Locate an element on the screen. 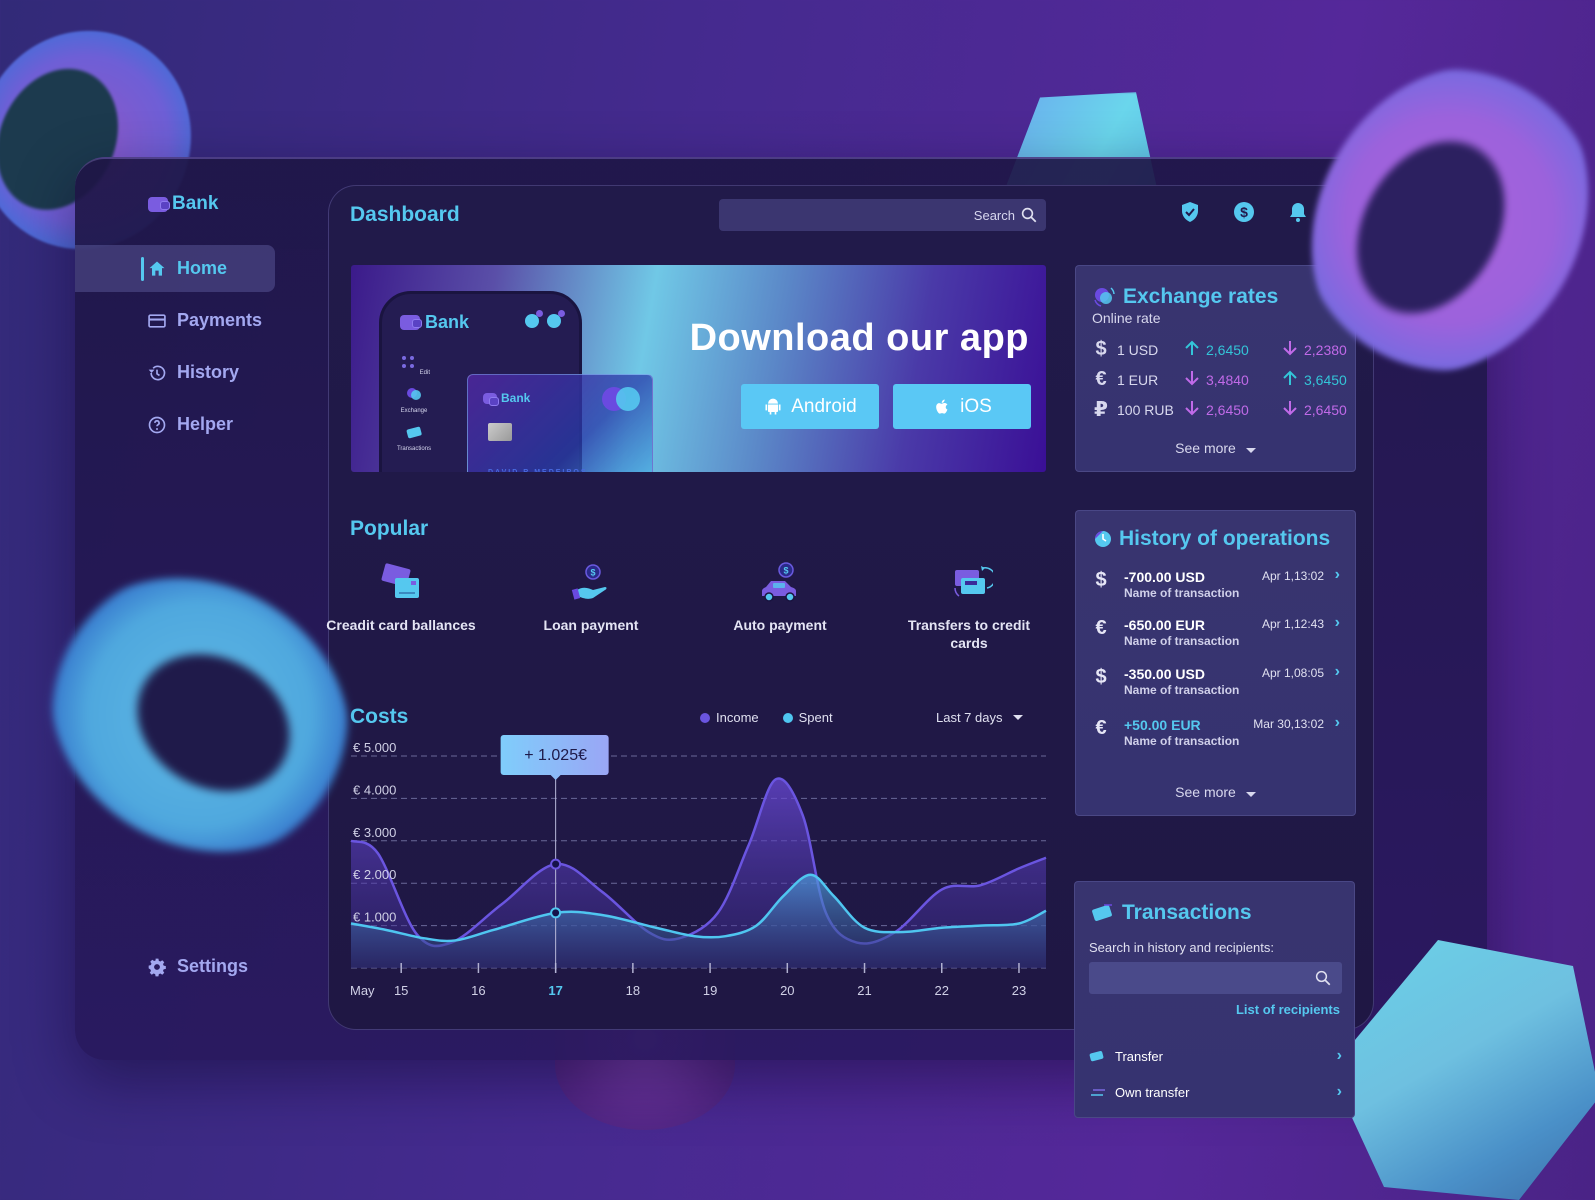 The image size is (1595, 1200). phone-side-exchange: Exchange is located at coordinates (414, 399).